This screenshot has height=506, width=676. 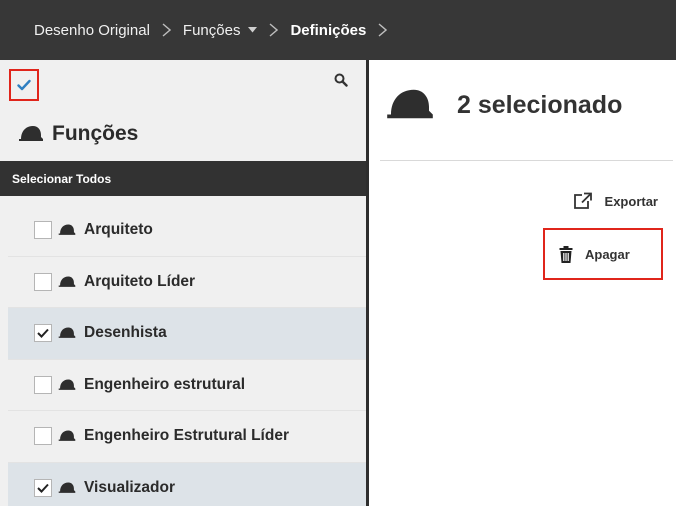 What do you see at coordinates (118, 229) in the screenshot?
I see `list-item-label: Arquiteto` at bounding box center [118, 229].